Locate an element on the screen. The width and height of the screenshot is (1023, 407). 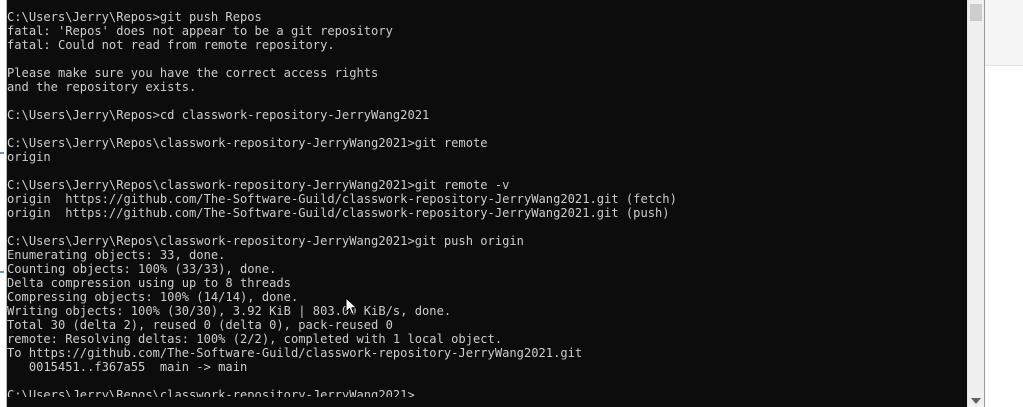
console-line: C:\Users\Jerry\Repos>git push Repos is located at coordinates (134, 17).